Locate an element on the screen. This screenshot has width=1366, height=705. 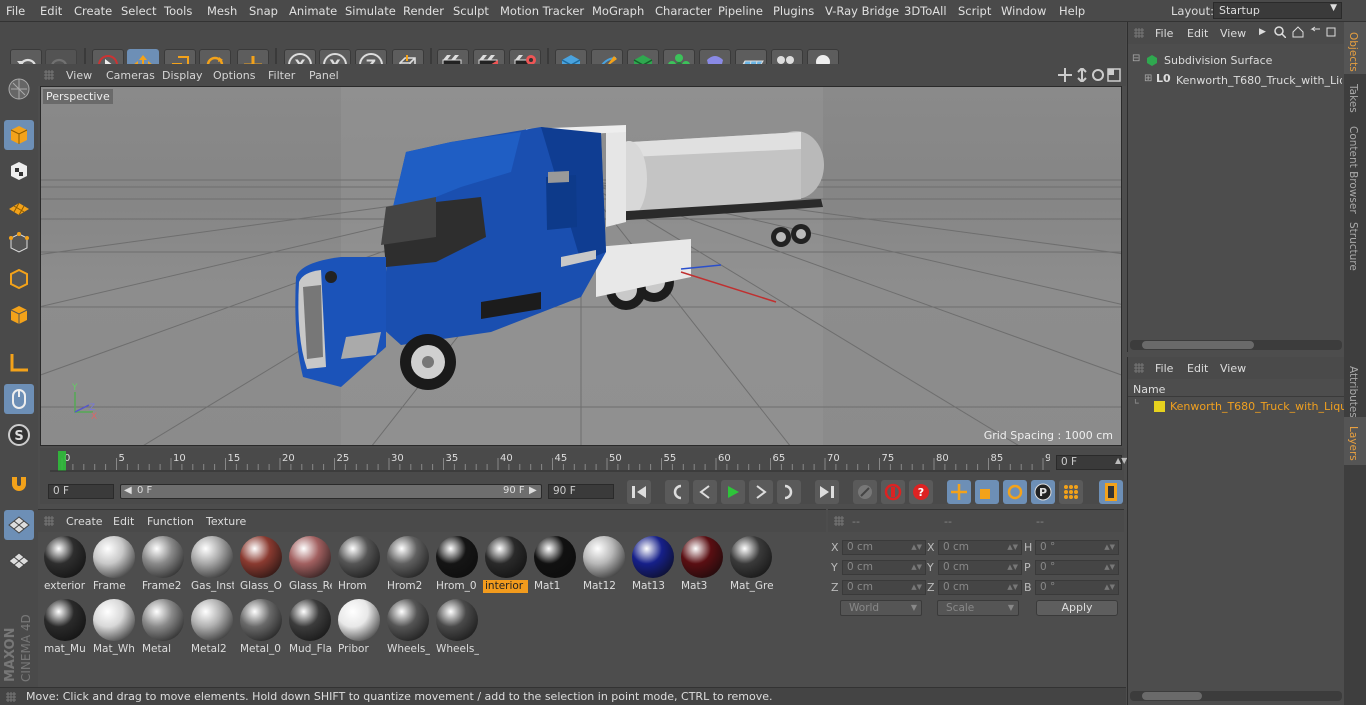
menu-mesh: Mesh is located at coordinates (222, 11).